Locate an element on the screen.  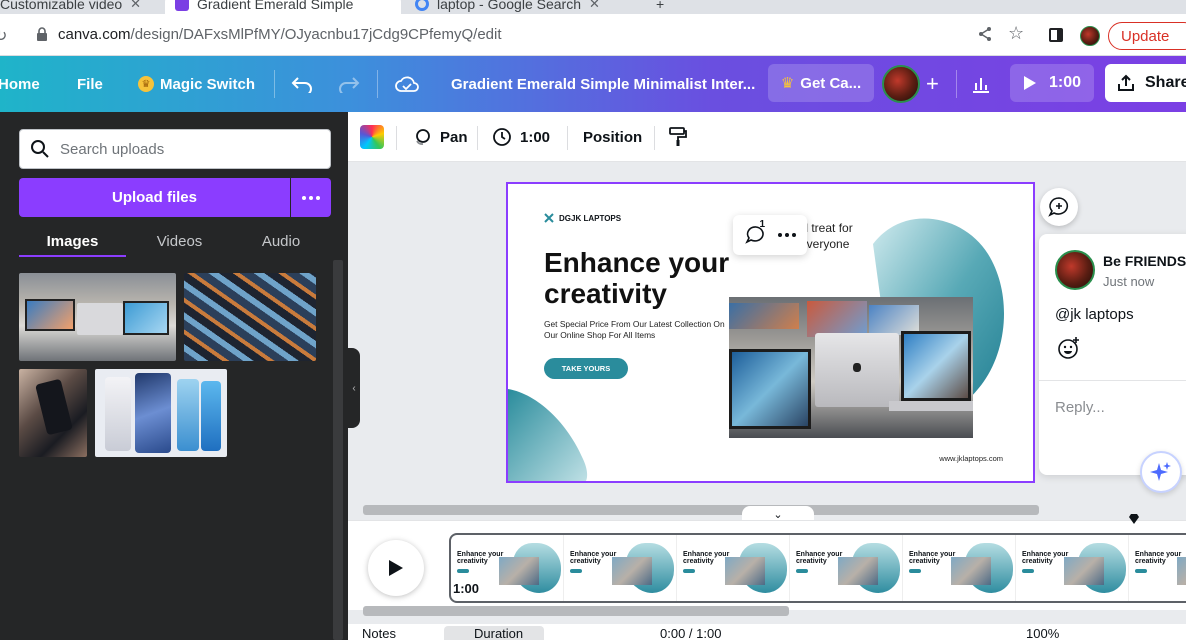
magic-switch-button: ♛ Magic Switch is located at coordinates (196, 84).